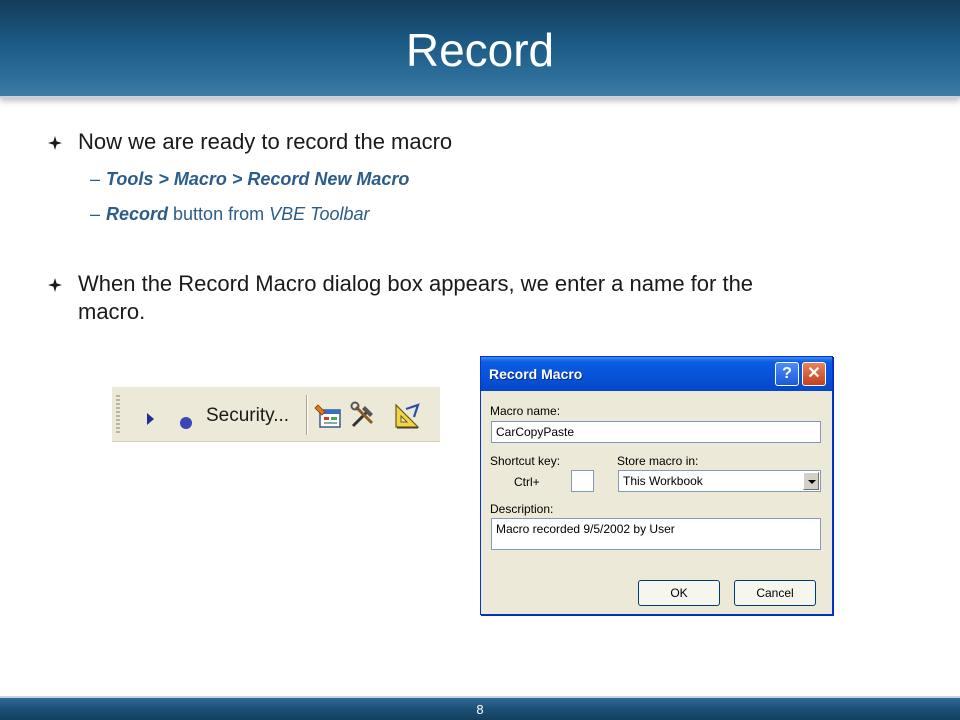  Describe the element at coordinates (186, 423) in the screenshot. I see `record-macro-icon` at that location.